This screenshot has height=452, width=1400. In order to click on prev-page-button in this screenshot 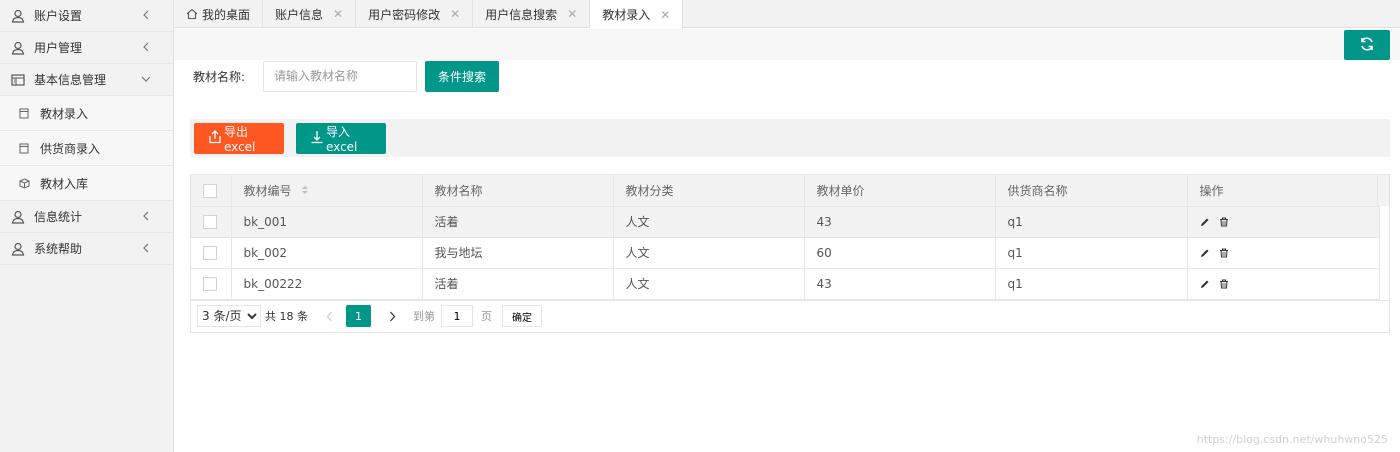, I will do `click(329, 316)`.